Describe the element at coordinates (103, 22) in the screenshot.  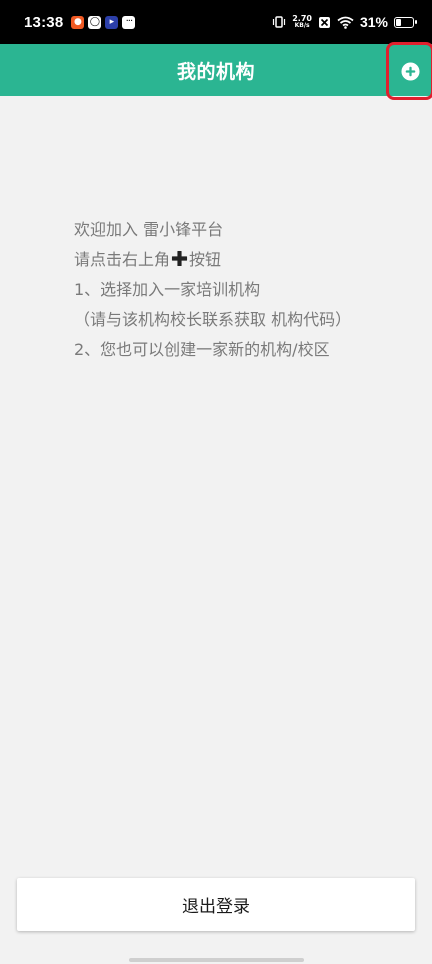
I see `notification-icons: ● ◯ ▸ ···` at that location.